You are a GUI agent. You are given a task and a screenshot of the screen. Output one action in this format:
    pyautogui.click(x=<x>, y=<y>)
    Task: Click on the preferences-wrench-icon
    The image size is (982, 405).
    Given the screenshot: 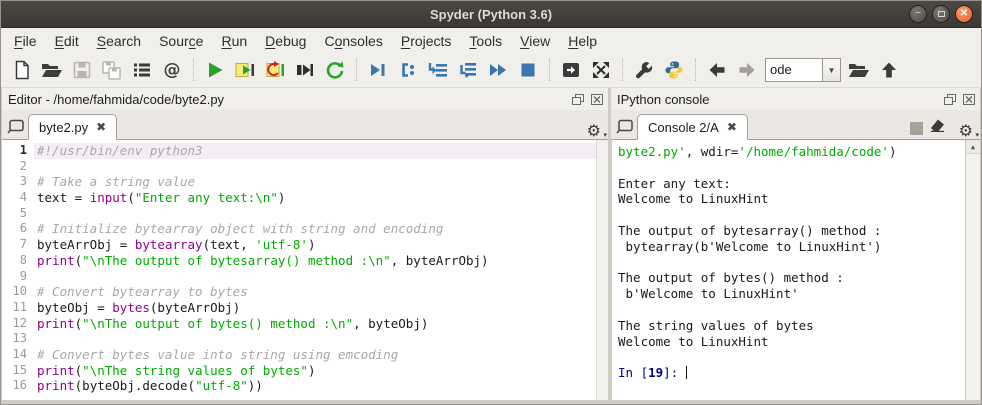 What is the action you would take?
    pyautogui.click(x=644, y=70)
    